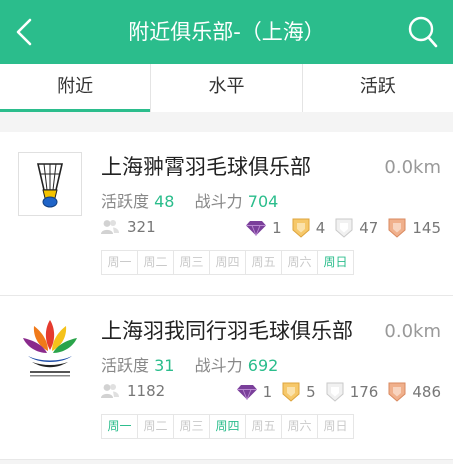 Image resolution: width=453 pixels, height=464 pixels. What do you see at coordinates (311, 392) in the screenshot?
I see `gold-count: 5` at bounding box center [311, 392].